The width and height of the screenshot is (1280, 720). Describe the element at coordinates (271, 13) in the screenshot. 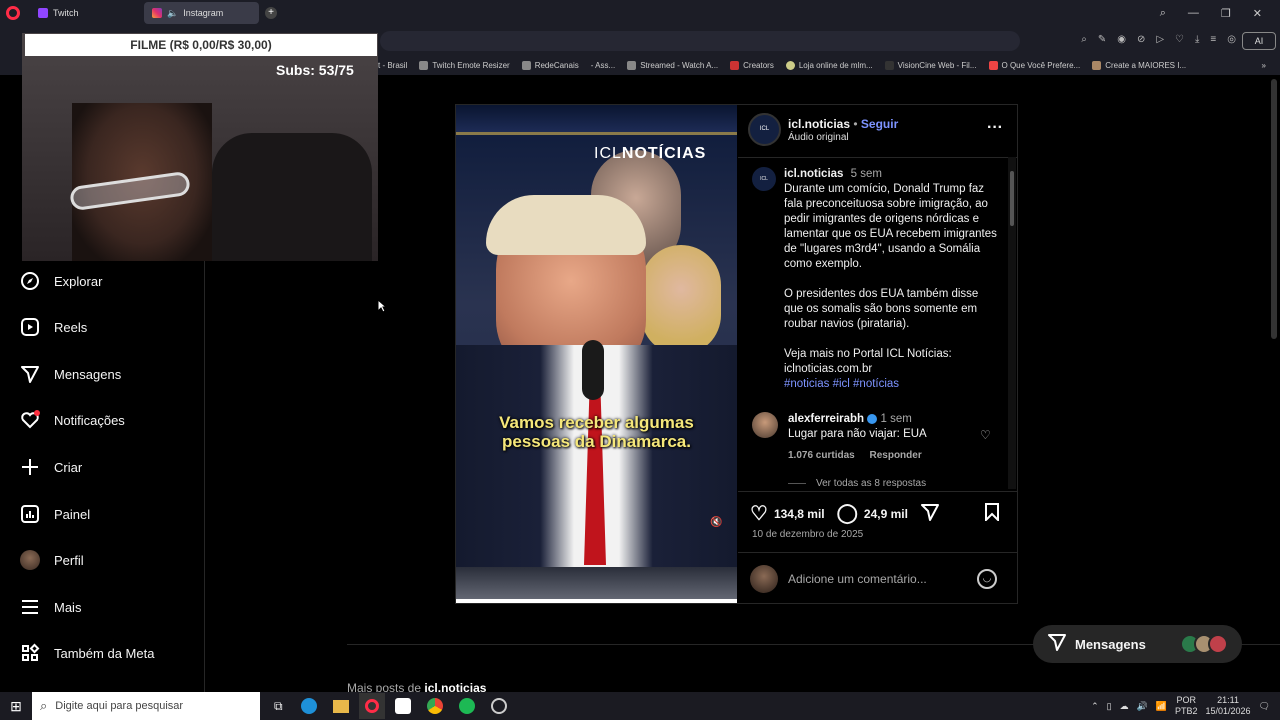

I see `new-tab-button: +` at that location.